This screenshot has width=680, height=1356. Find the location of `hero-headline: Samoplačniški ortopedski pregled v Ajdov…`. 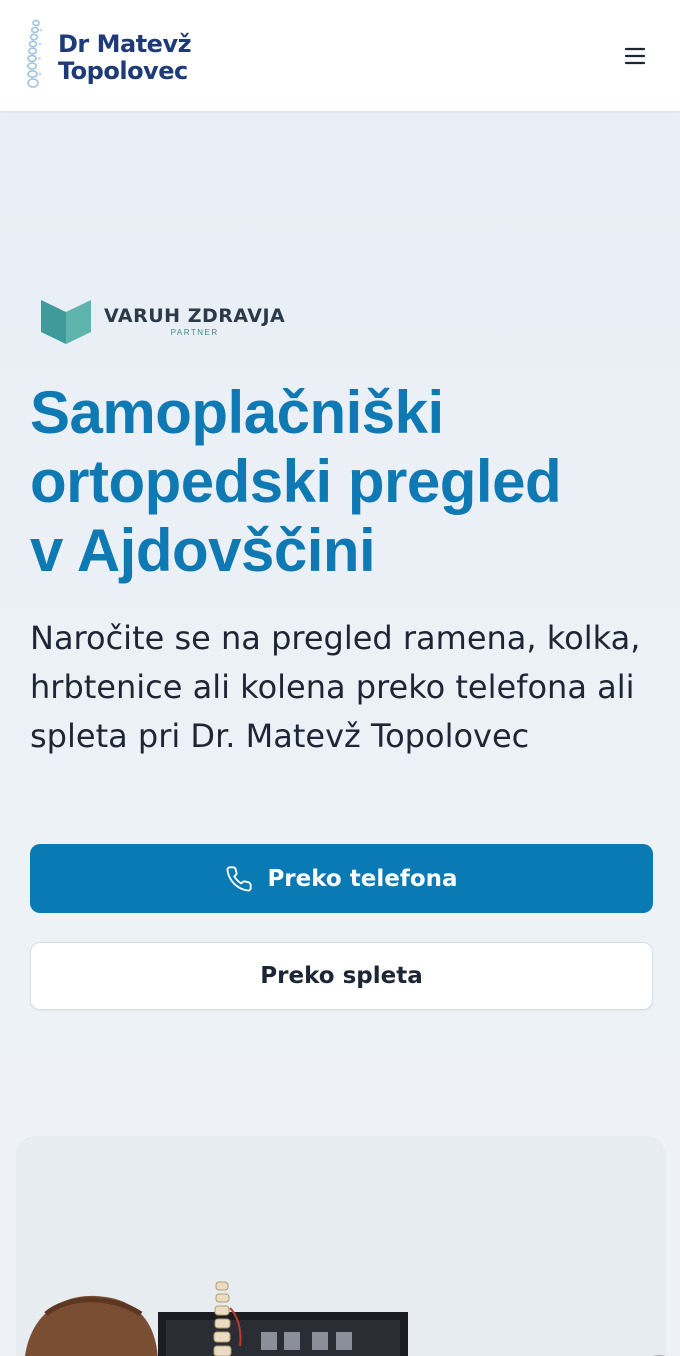

hero-headline: Samoplačniški ortopedski pregled v Ajdov… is located at coordinates (345, 481).